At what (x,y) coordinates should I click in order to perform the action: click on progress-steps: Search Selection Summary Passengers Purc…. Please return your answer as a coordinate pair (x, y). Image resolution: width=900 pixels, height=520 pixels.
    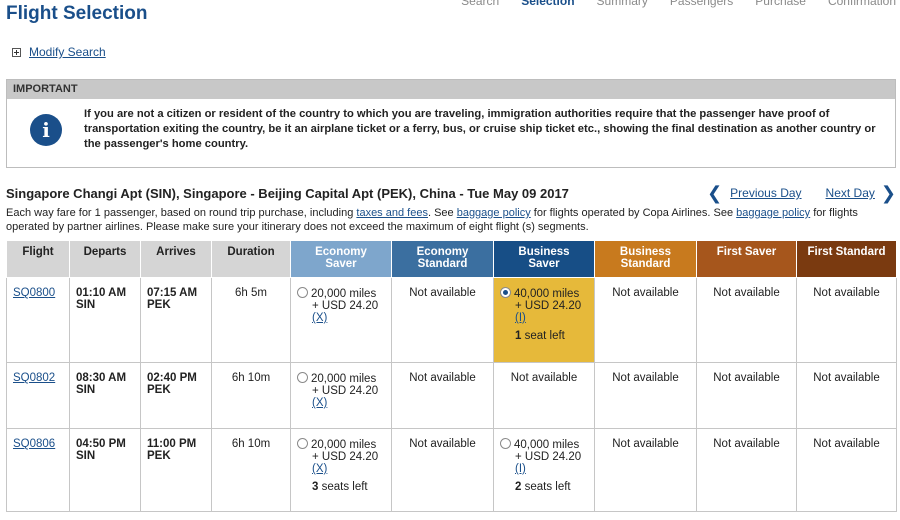
    Looking at the image, I should click on (678, 4).